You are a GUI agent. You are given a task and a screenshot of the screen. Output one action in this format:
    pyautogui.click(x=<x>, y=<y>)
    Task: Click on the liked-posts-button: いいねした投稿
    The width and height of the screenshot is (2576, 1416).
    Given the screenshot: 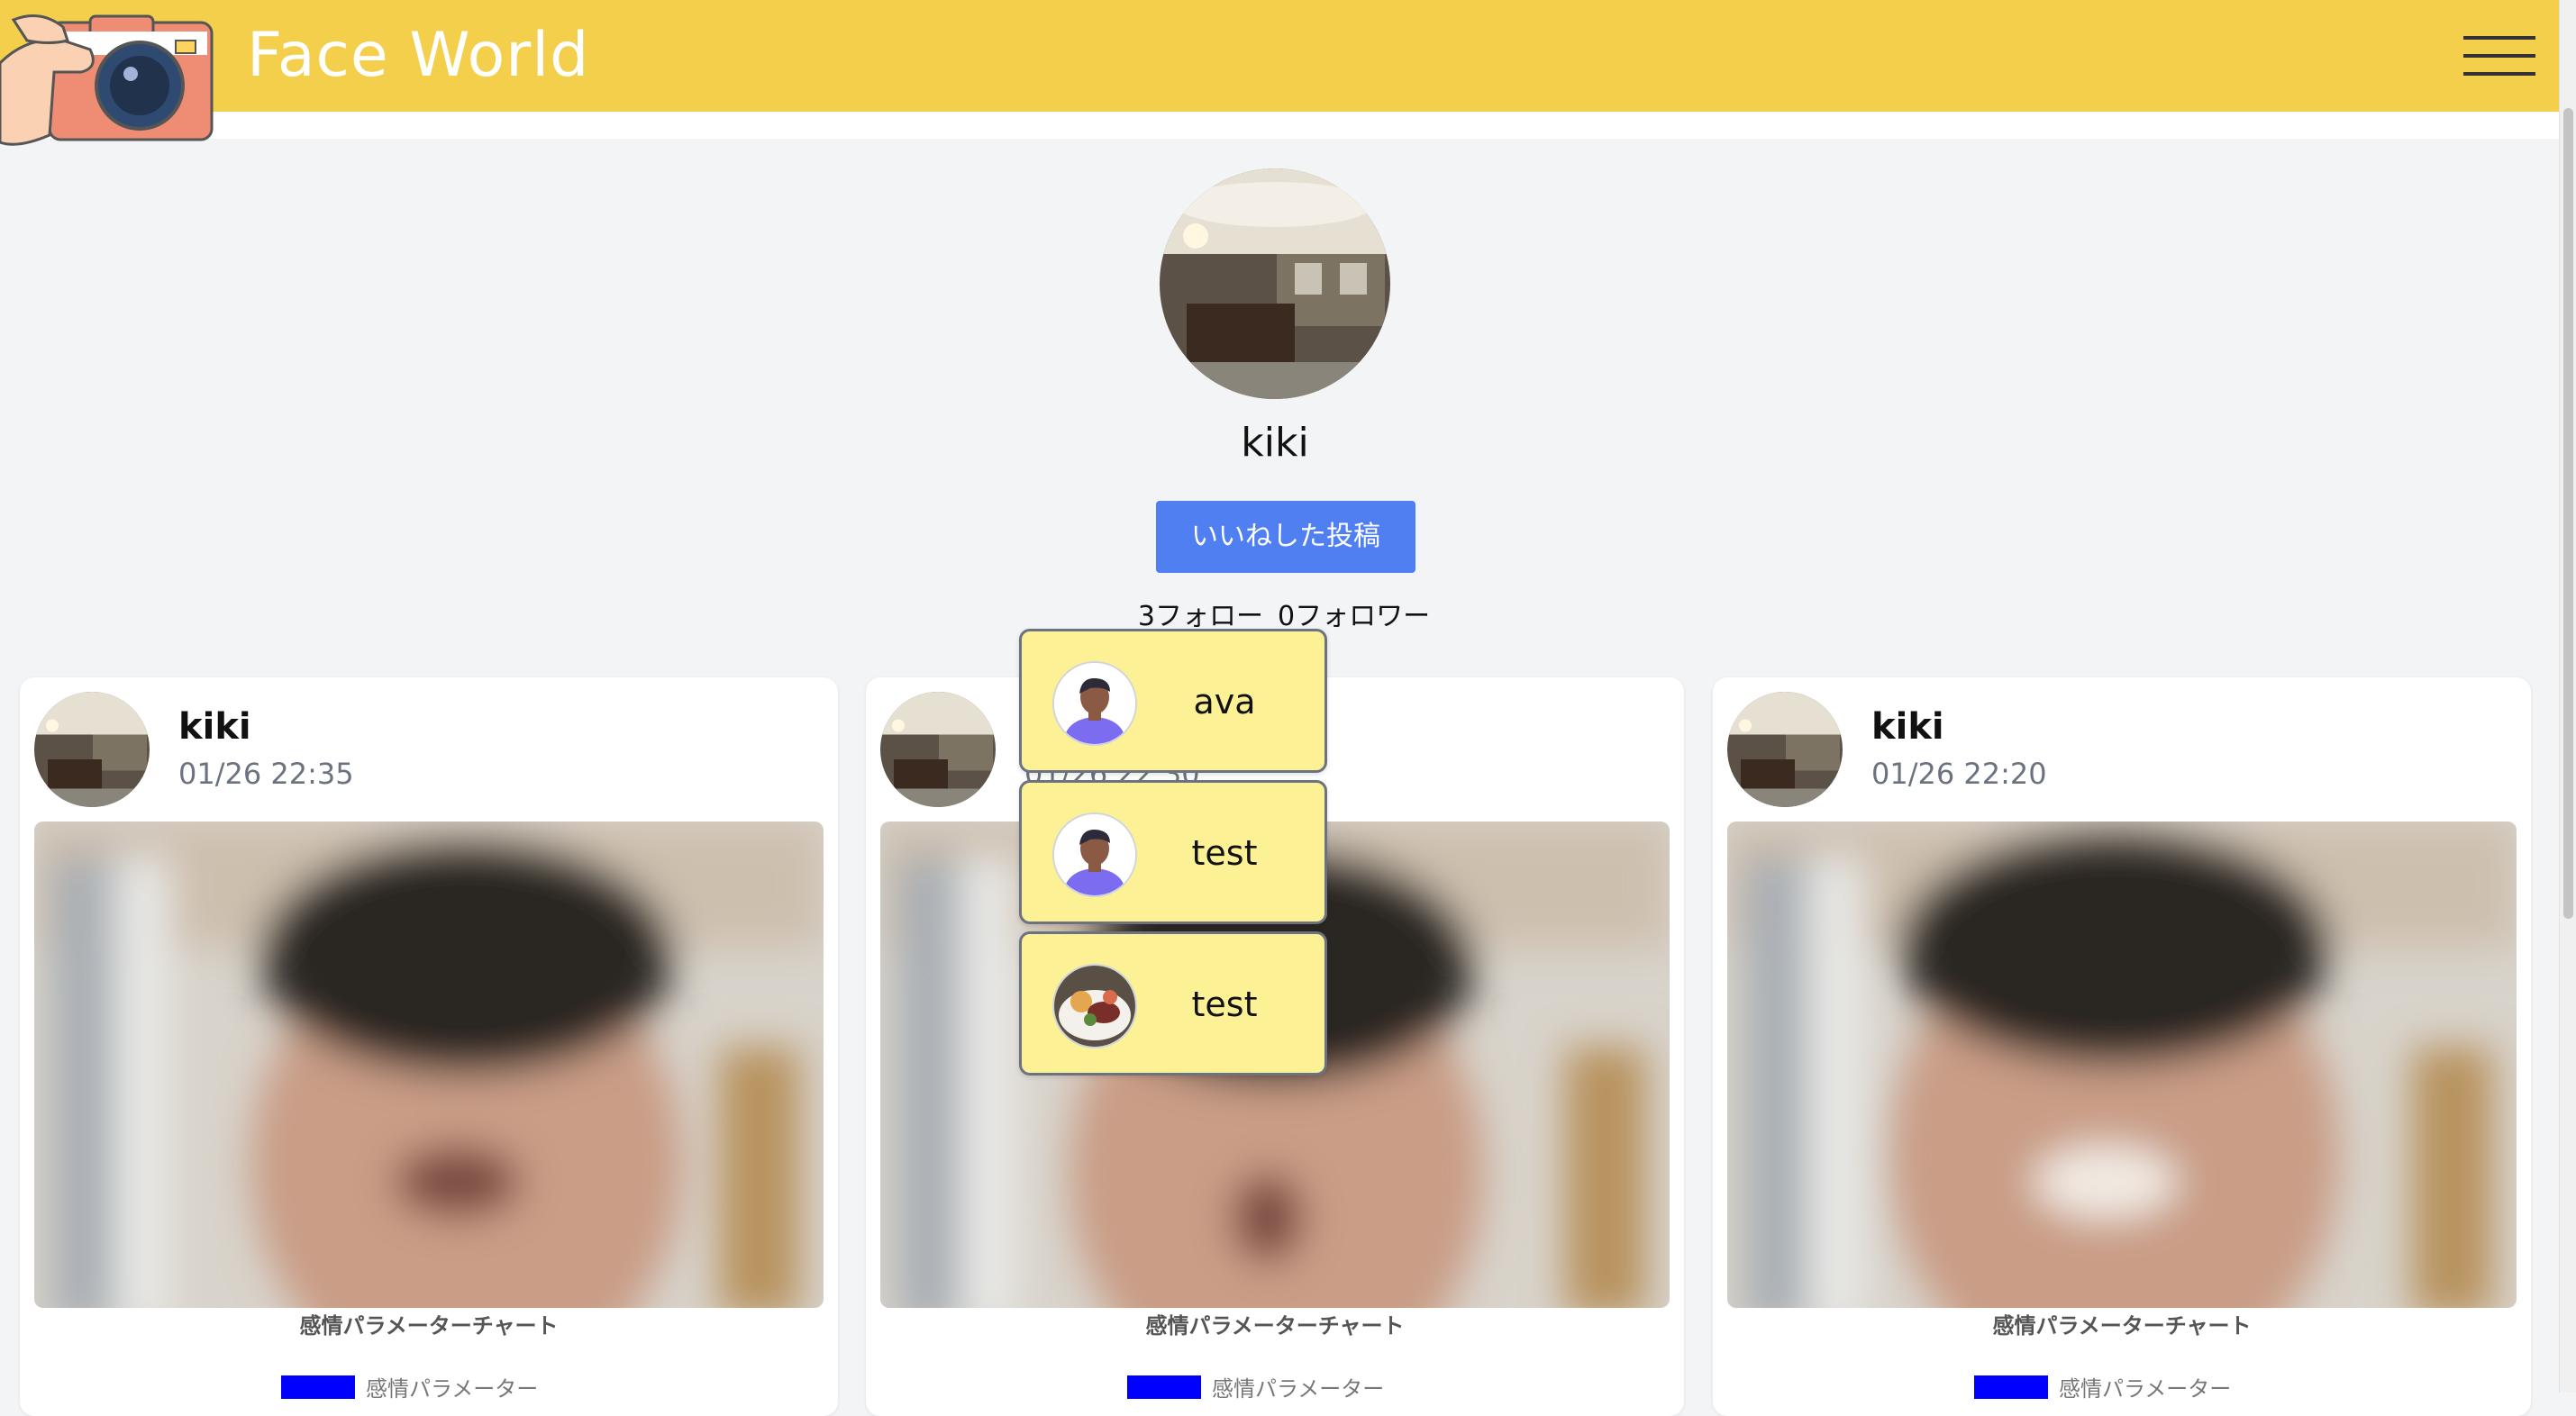 What is the action you would take?
    pyautogui.click(x=1285, y=537)
    